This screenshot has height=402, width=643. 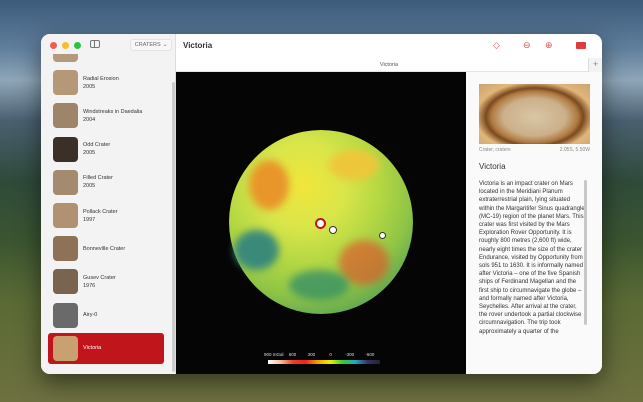 I want to click on category-dropdown: CRATERS ⌄, so click(x=151, y=45).